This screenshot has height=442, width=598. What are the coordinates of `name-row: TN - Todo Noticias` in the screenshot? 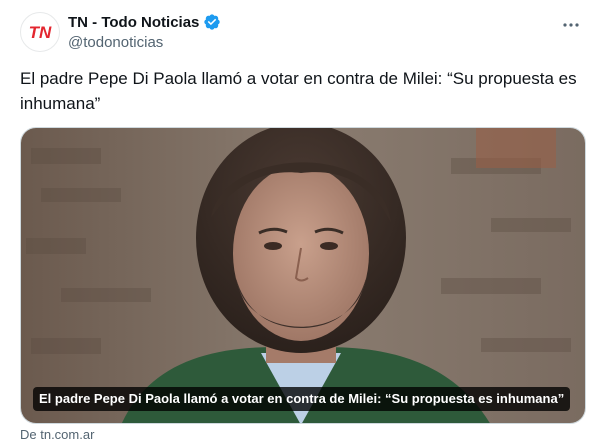 It's located at (144, 22).